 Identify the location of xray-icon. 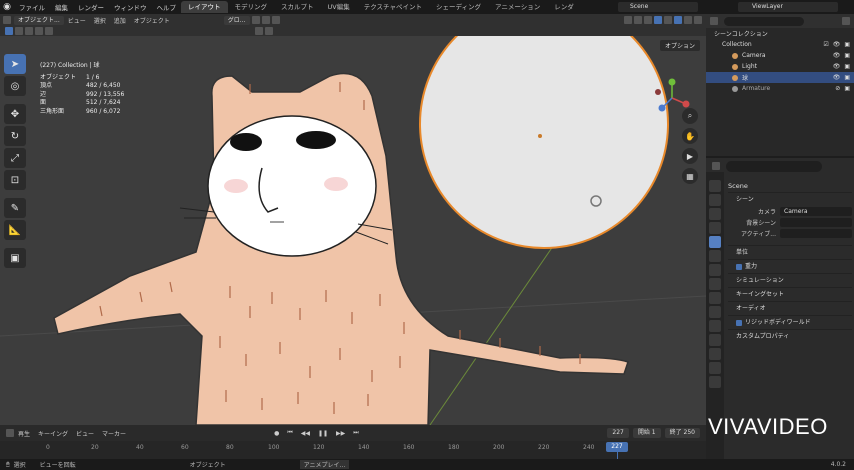
(658, 20).